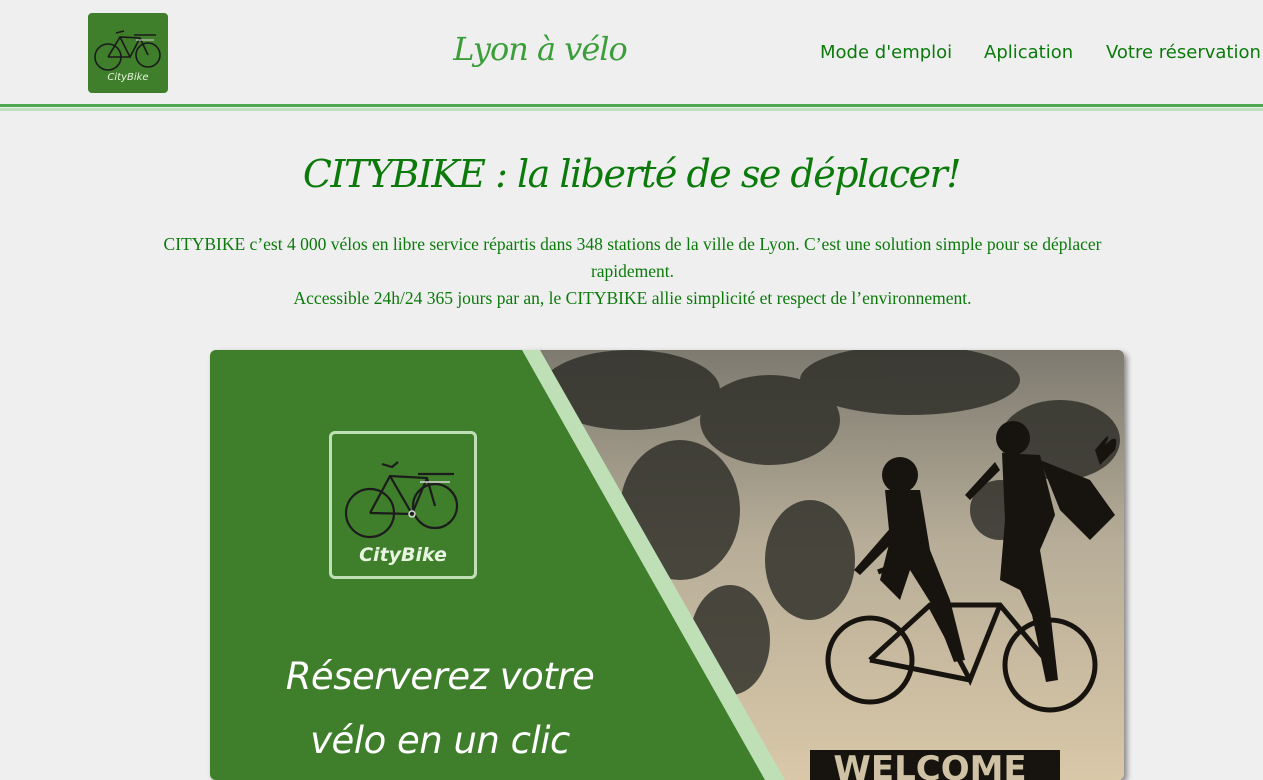 The image size is (1263, 780). Describe the element at coordinates (929, 764) in the screenshot. I see `welcome-sign-text: WELCOME` at that location.